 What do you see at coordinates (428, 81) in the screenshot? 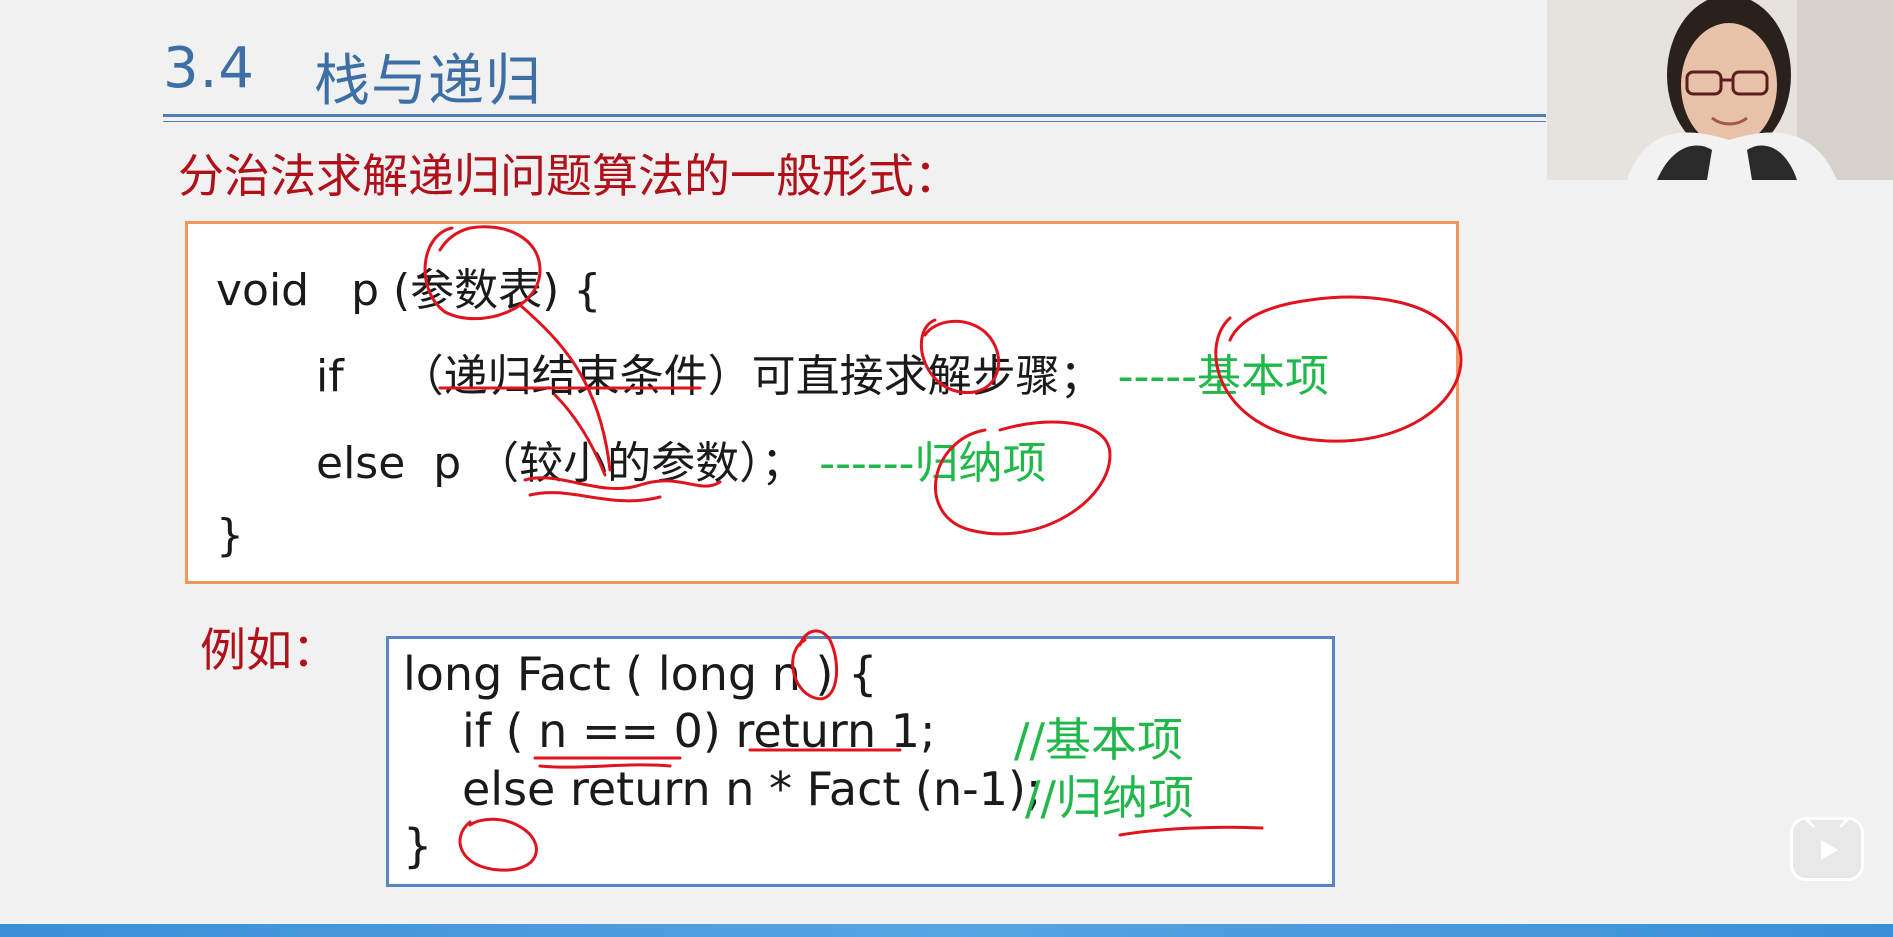
I see `section-title: 栈与递归` at bounding box center [428, 81].